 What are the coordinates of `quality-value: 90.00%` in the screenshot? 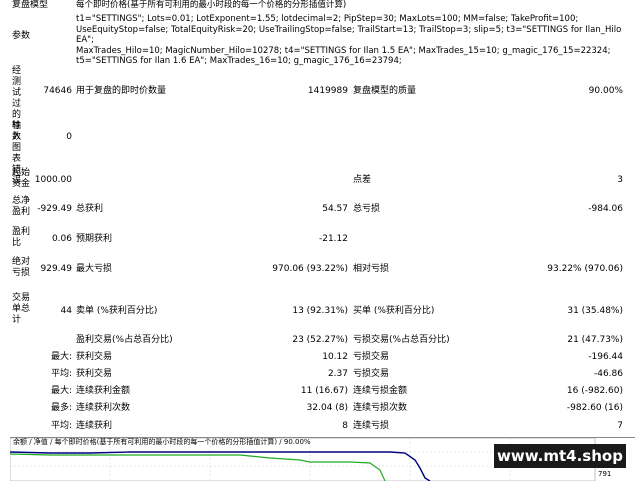 It's located at (605, 91).